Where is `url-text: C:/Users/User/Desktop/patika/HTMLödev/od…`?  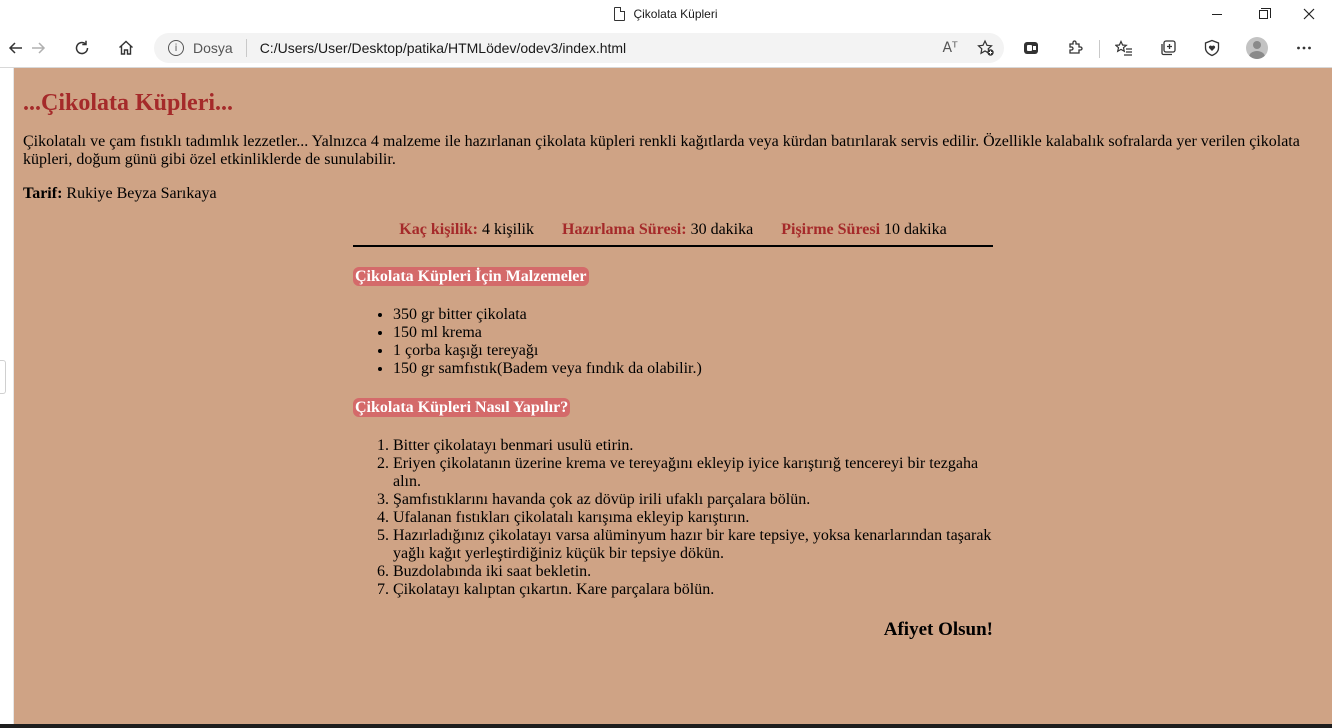
url-text: C:/Users/User/Desktop/patika/HTMLödev/od… is located at coordinates (443, 48).